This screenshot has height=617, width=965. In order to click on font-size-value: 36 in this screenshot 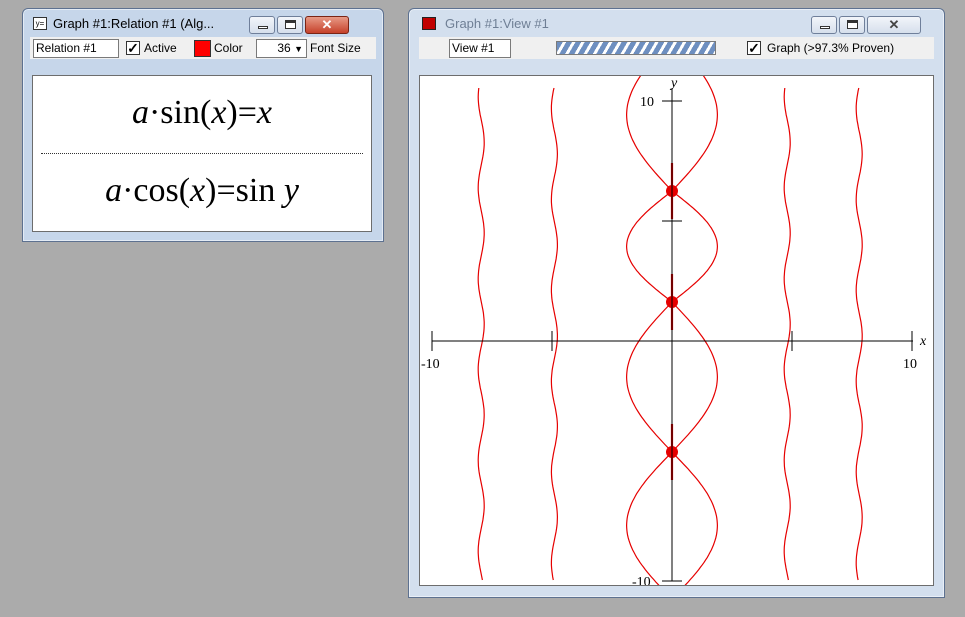, I will do `click(284, 48)`.